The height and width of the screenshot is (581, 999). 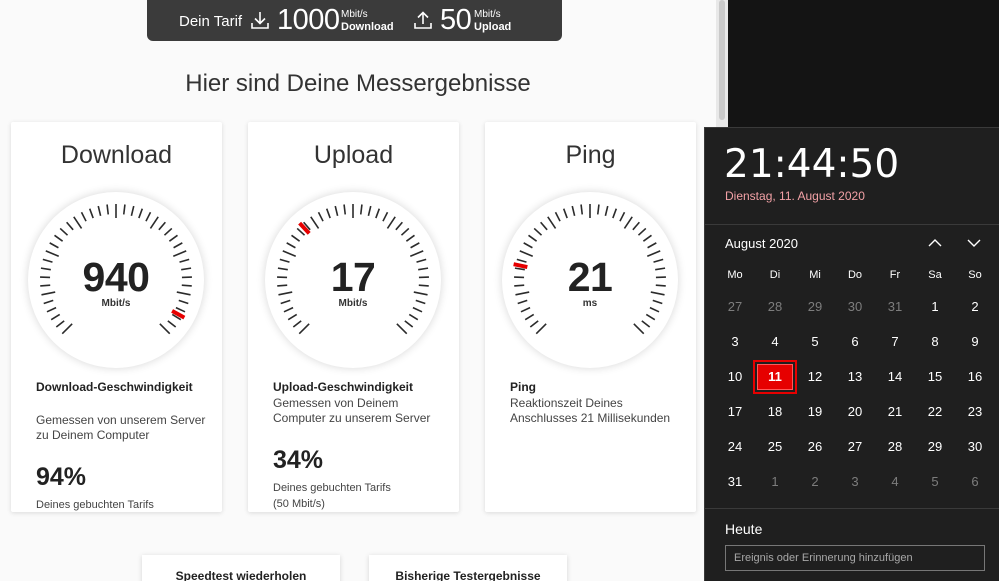 I want to click on calendar-day: 21, so click(x=895, y=412).